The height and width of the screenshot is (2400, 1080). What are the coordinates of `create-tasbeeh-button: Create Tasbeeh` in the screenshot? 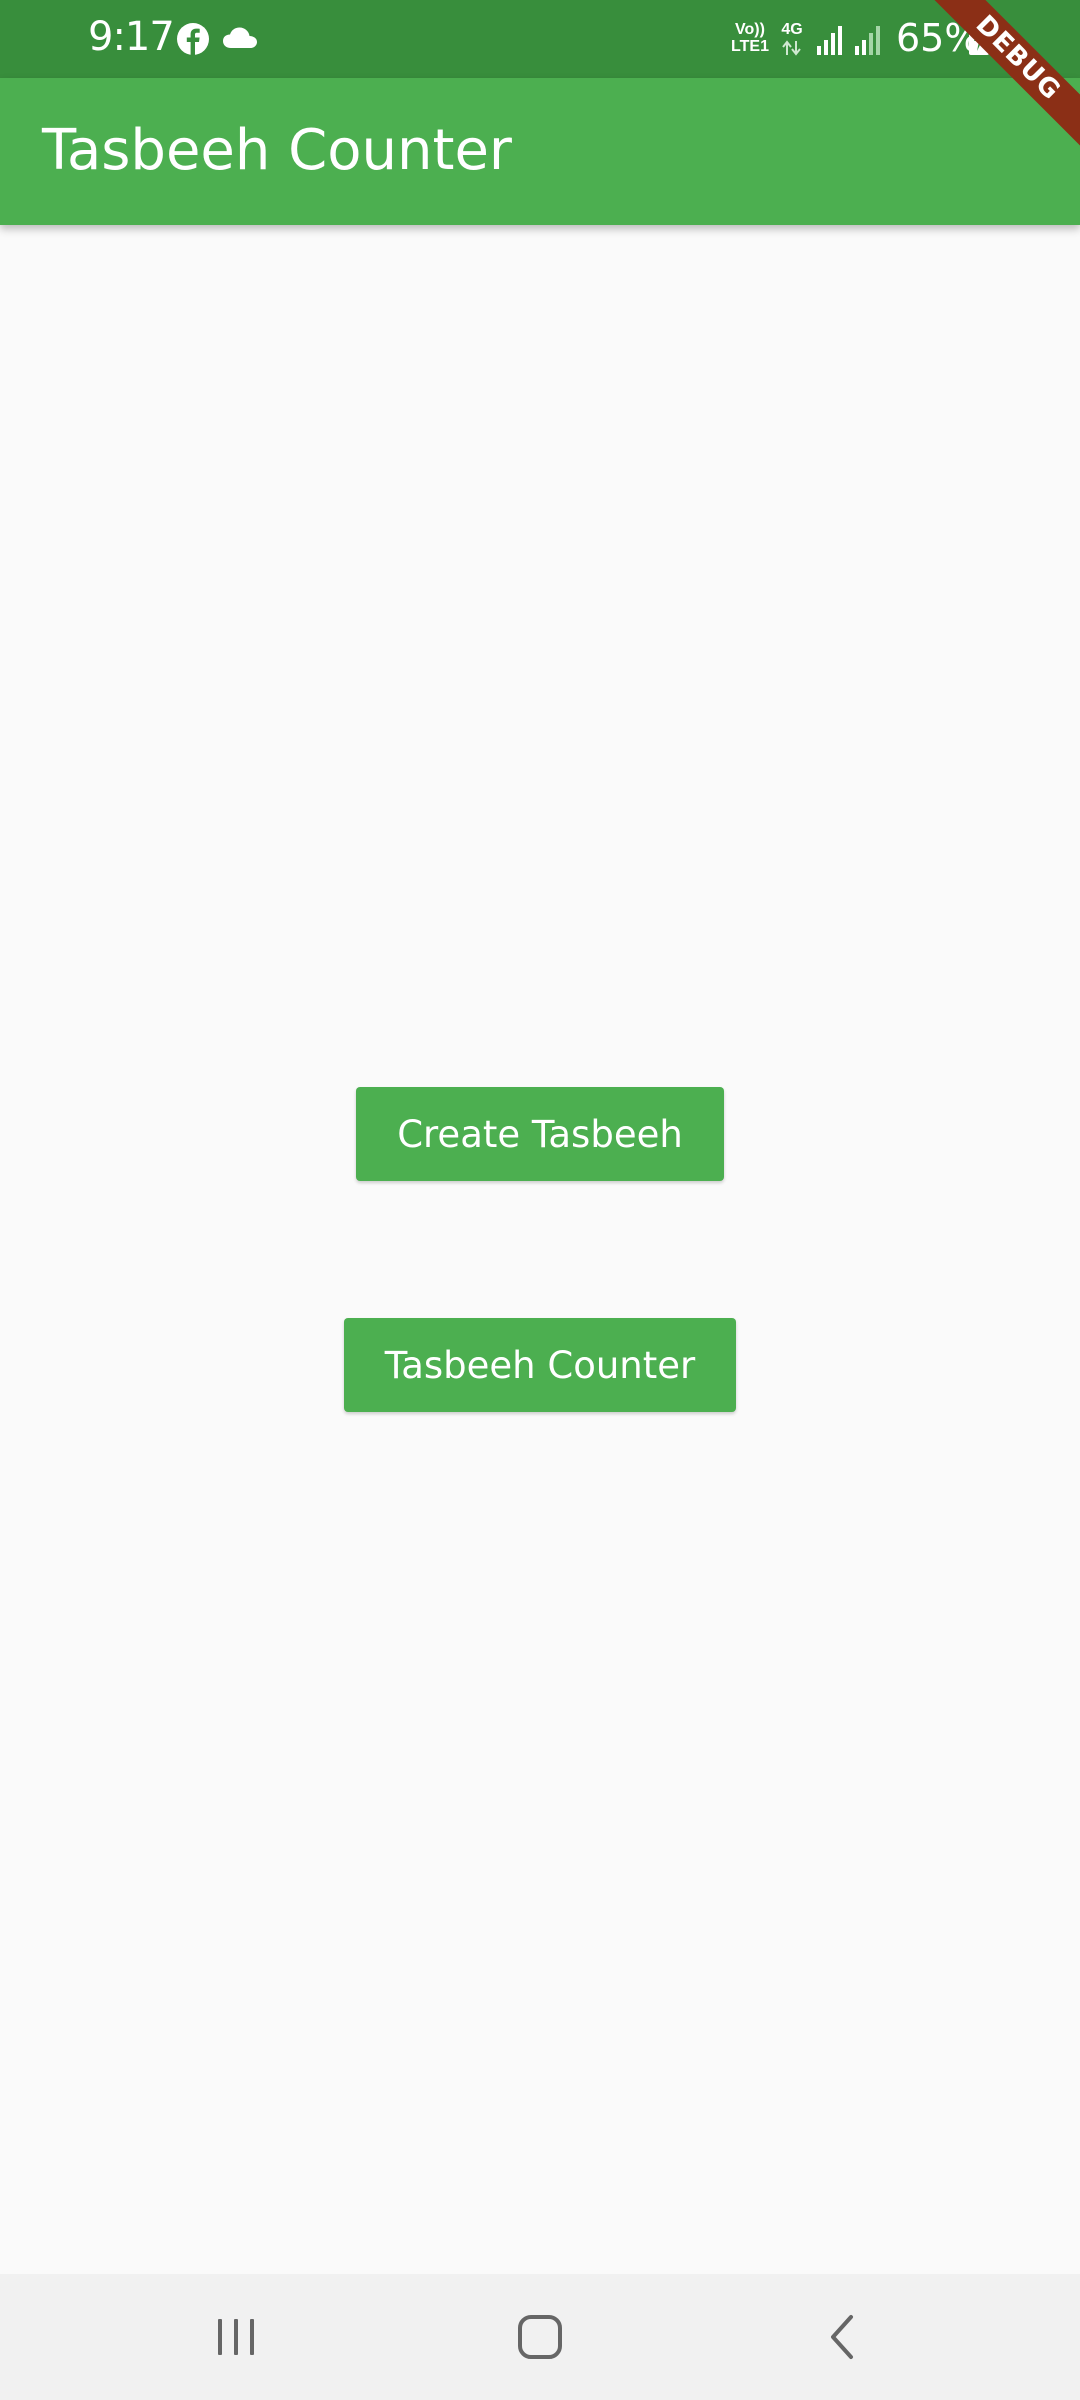 It's located at (540, 1134).